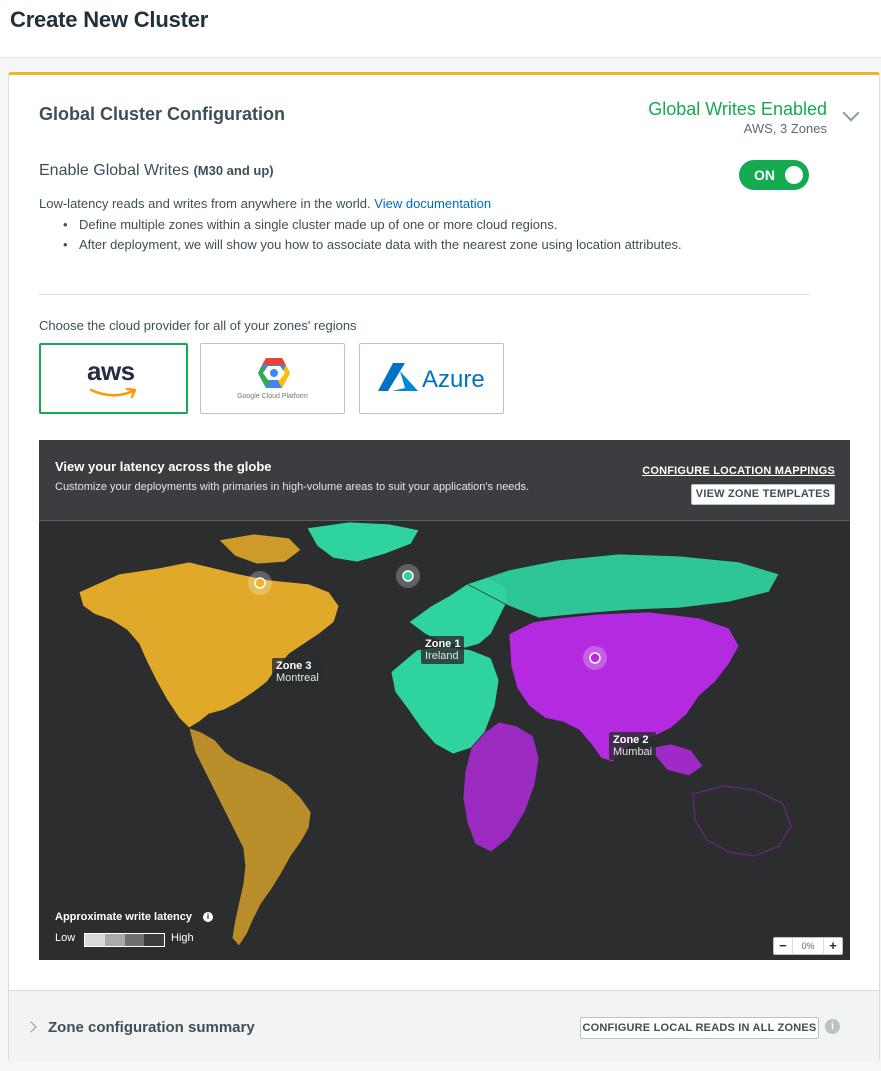  Describe the element at coordinates (764, 175) in the screenshot. I see `toggle-label: ON` at that location.